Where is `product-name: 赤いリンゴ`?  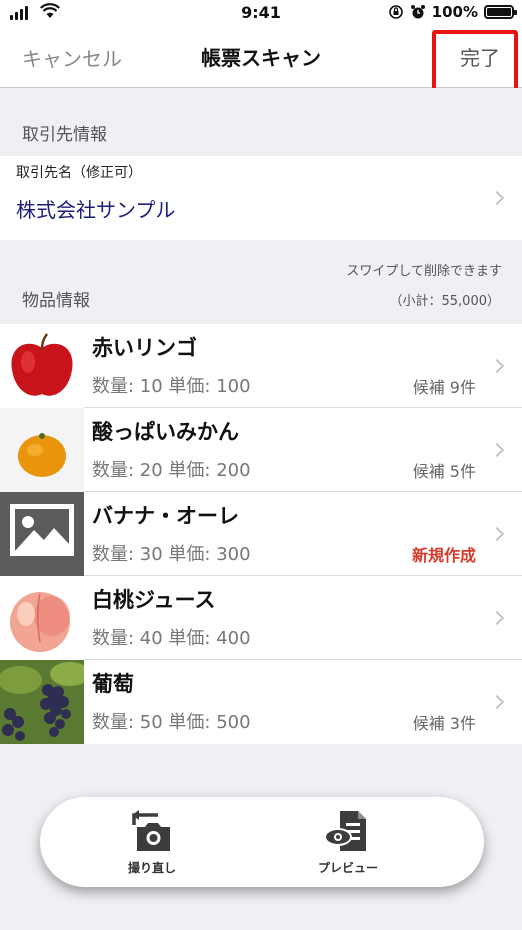 product-name: 赤いリンゴ is located at coordinates (144, 348).